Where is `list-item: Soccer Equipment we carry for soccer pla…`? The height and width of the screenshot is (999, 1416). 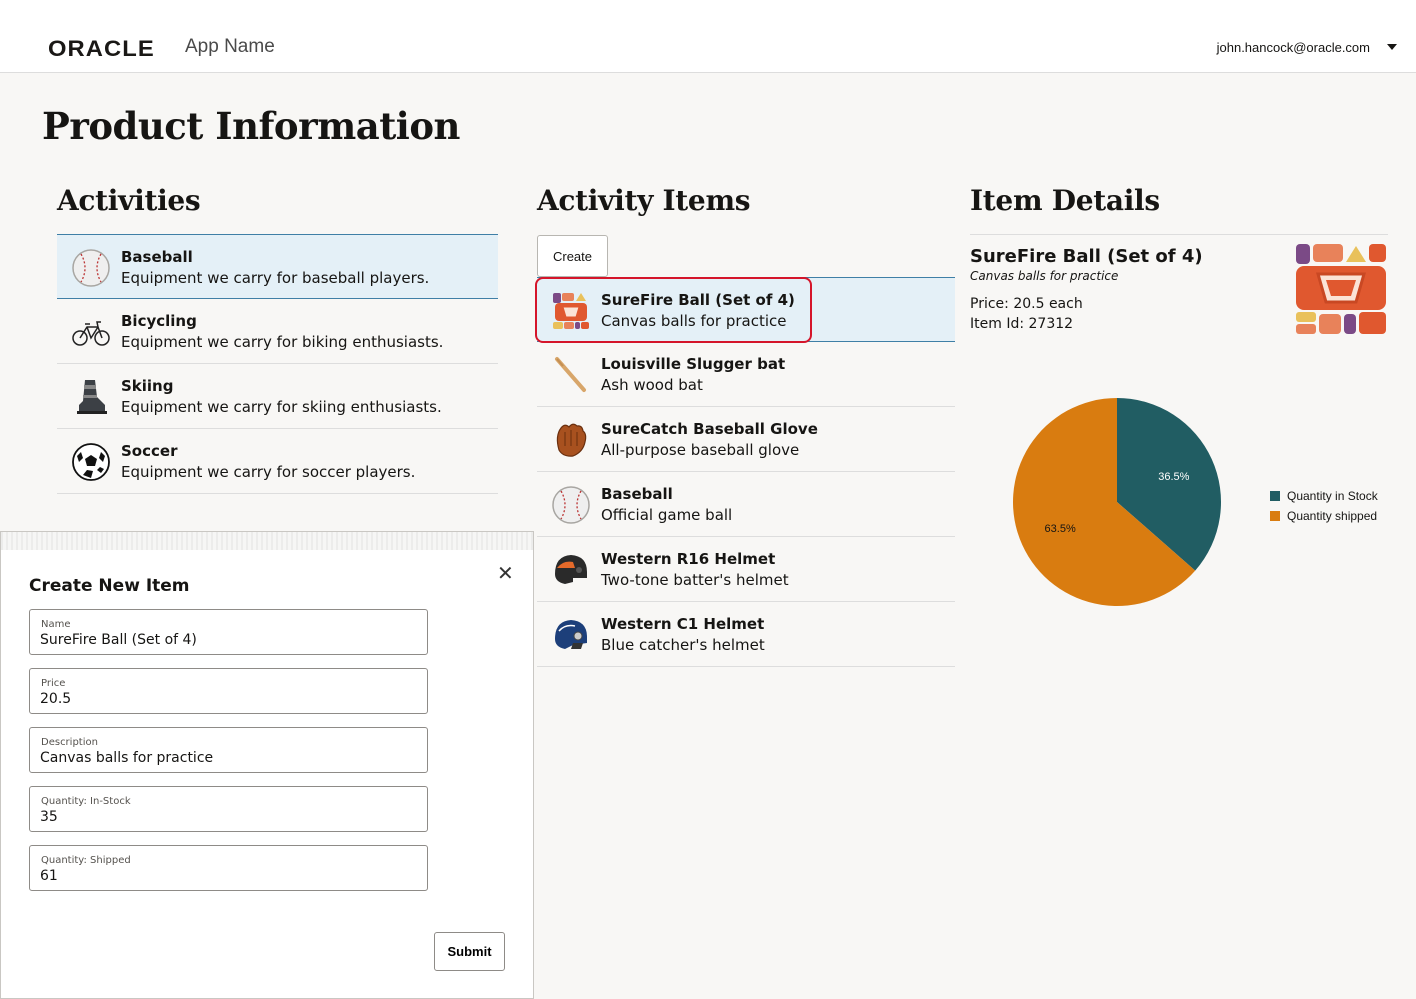 list-item: Soccer Equipment we carry for soccer pla… is located at coordinates (277, 461).